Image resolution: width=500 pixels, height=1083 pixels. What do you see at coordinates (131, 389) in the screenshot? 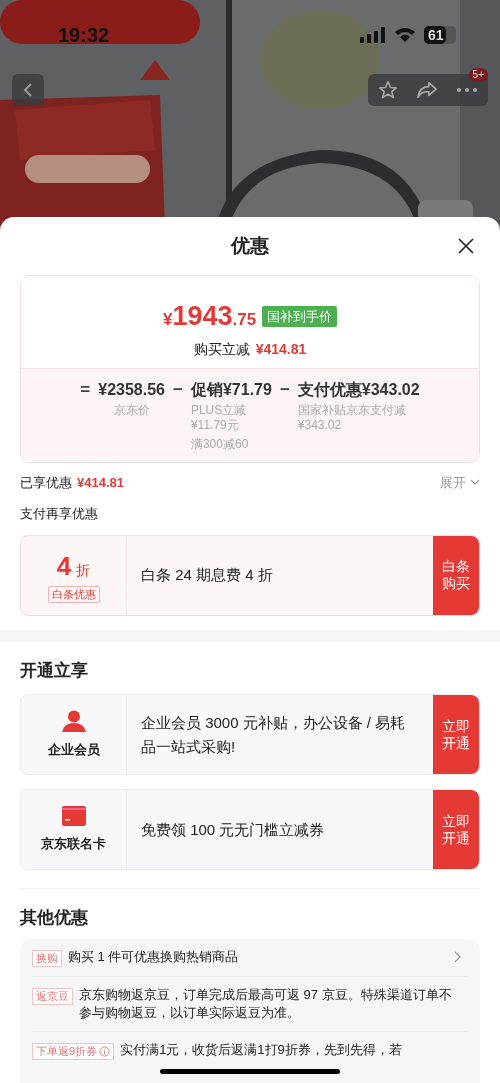
I see `price-component: ¥2358.56` at bounding box center [131, 389].